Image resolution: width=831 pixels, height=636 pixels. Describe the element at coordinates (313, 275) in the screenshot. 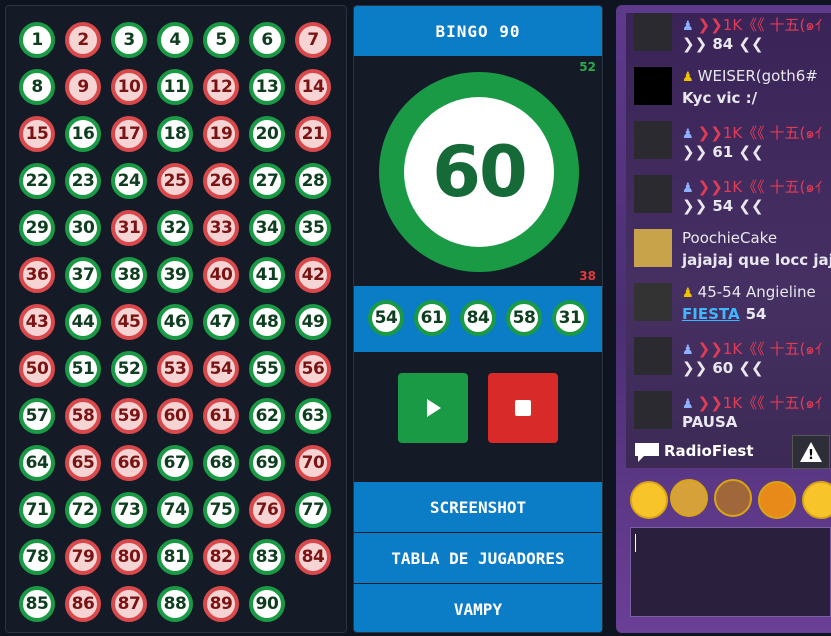

I see `board-ball: 42` at that location.